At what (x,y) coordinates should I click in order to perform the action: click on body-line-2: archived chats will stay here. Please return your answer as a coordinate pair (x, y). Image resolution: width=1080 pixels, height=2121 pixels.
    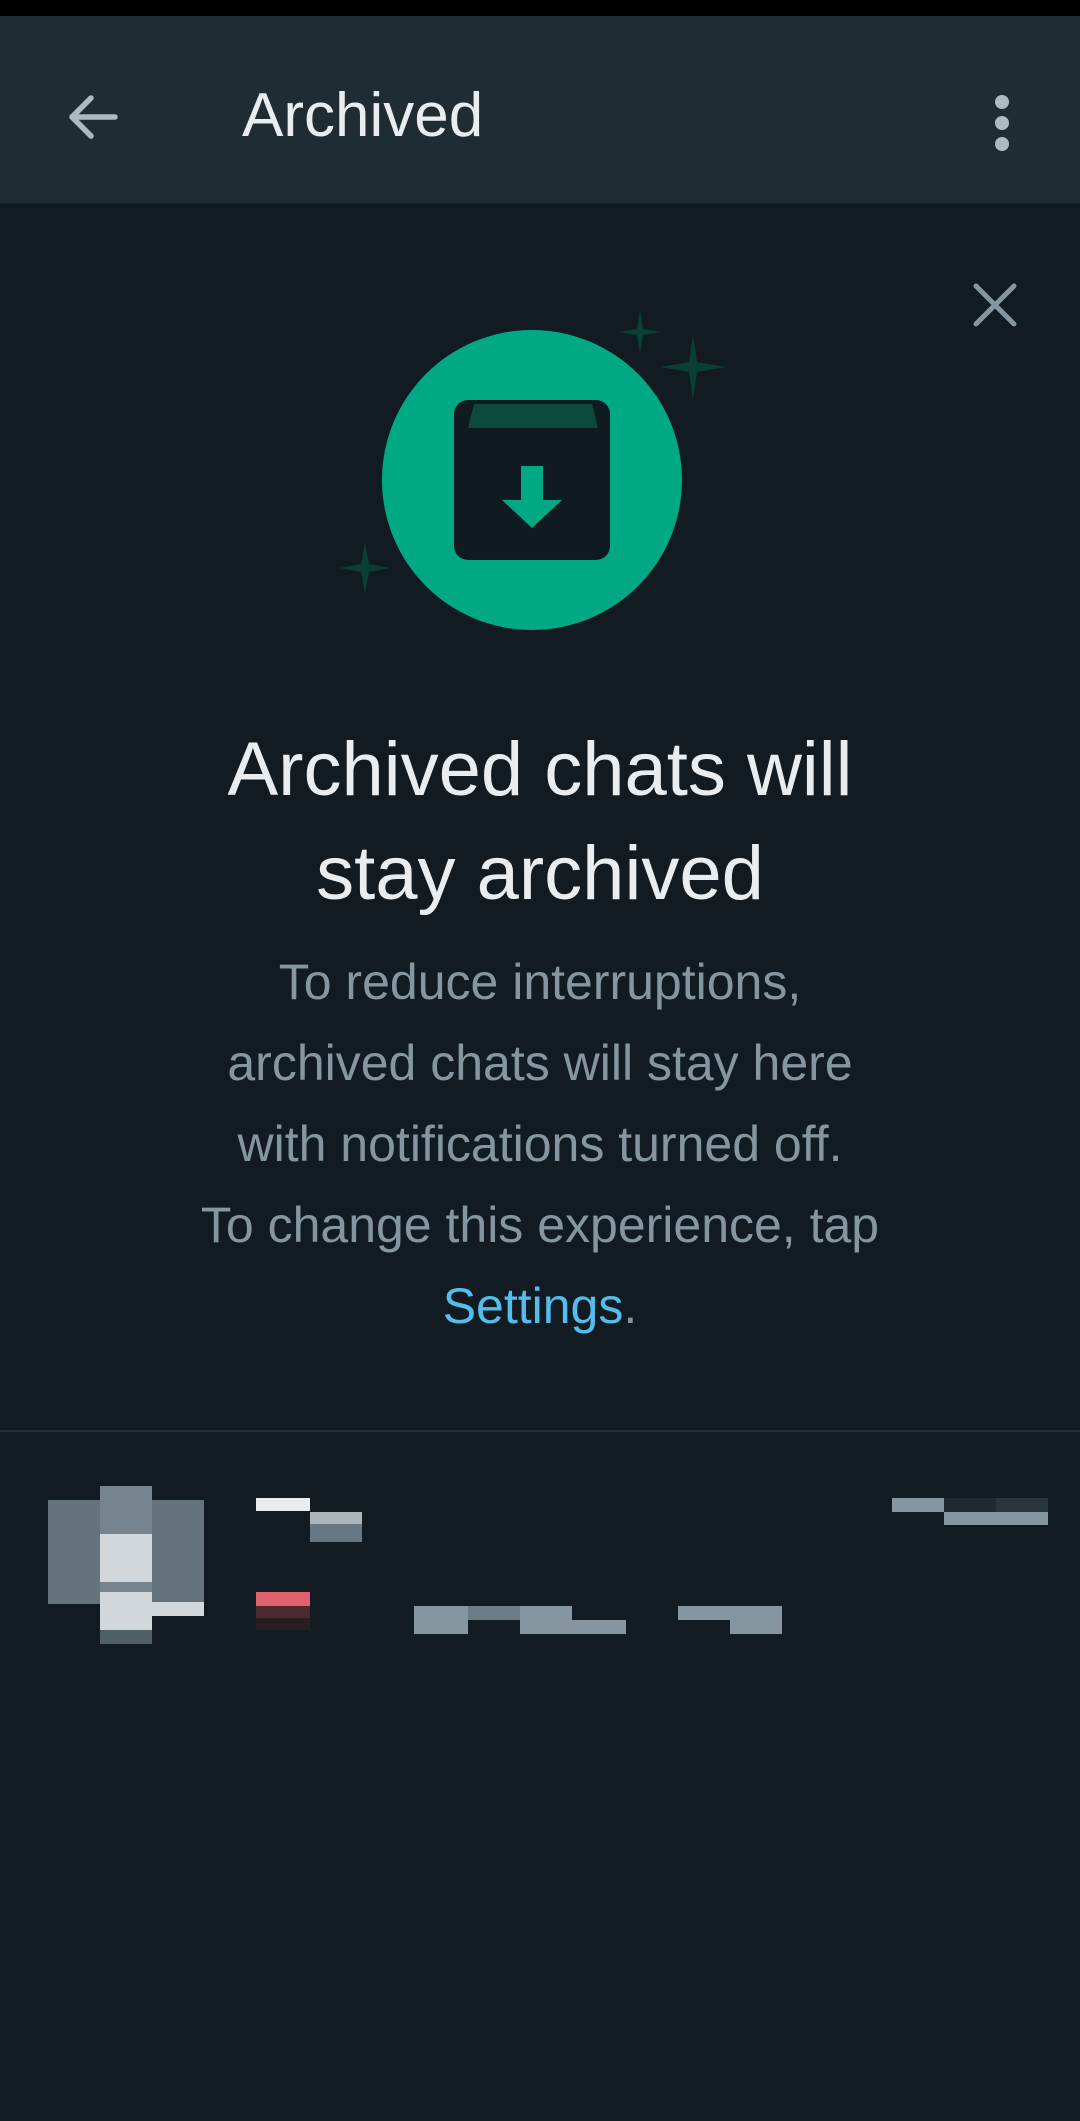
    Looking at the image, I should click on (540, 1063).